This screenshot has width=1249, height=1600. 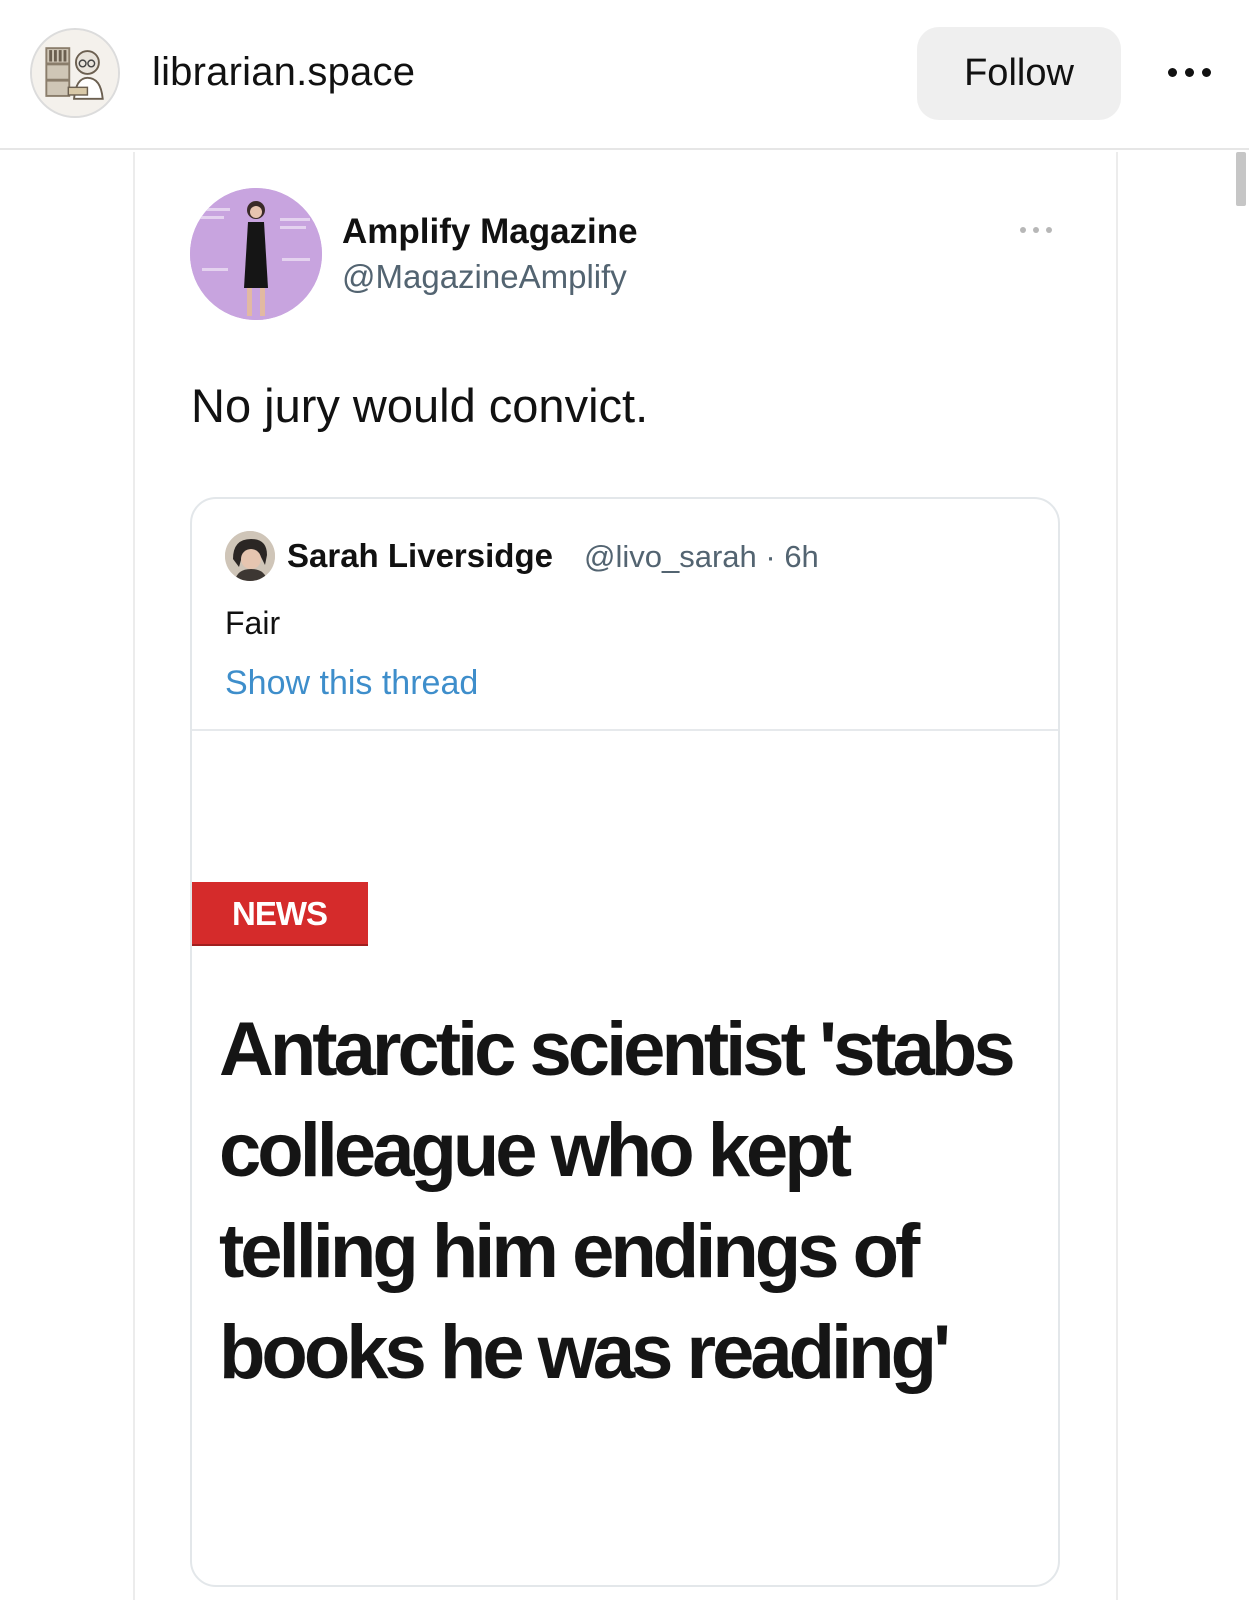 I want to click on quoted-author-name: Sarah Liversidge, so click(x=420, y=555).